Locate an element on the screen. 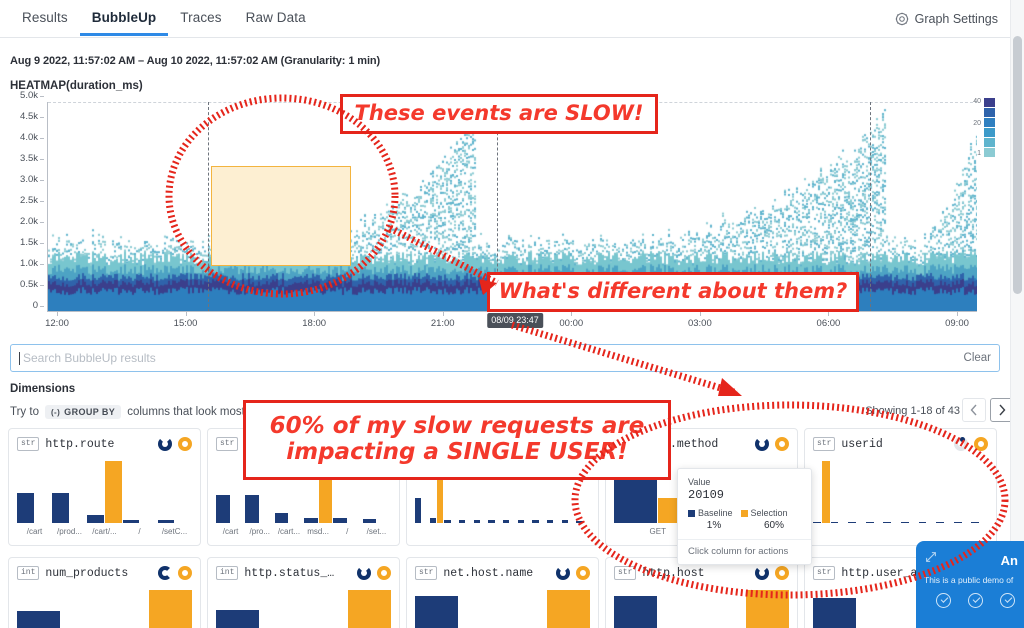  dimension-card: str userid is located at coordinates (900, 487).